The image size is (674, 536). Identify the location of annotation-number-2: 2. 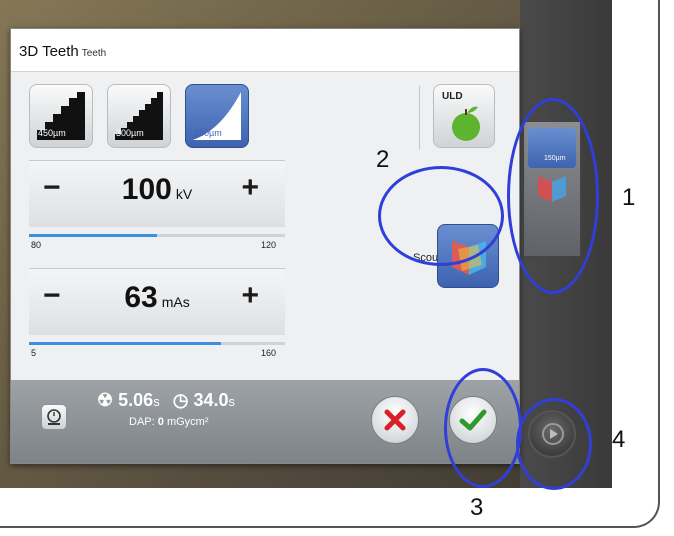
(383, 159).